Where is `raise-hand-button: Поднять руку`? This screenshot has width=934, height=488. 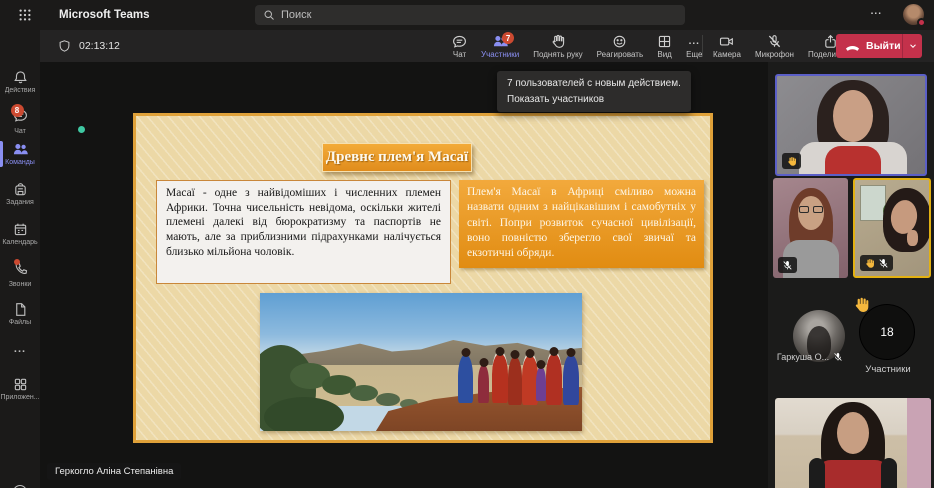 raise-hand-button: Поднять руку is located at coordinates (557, 46).